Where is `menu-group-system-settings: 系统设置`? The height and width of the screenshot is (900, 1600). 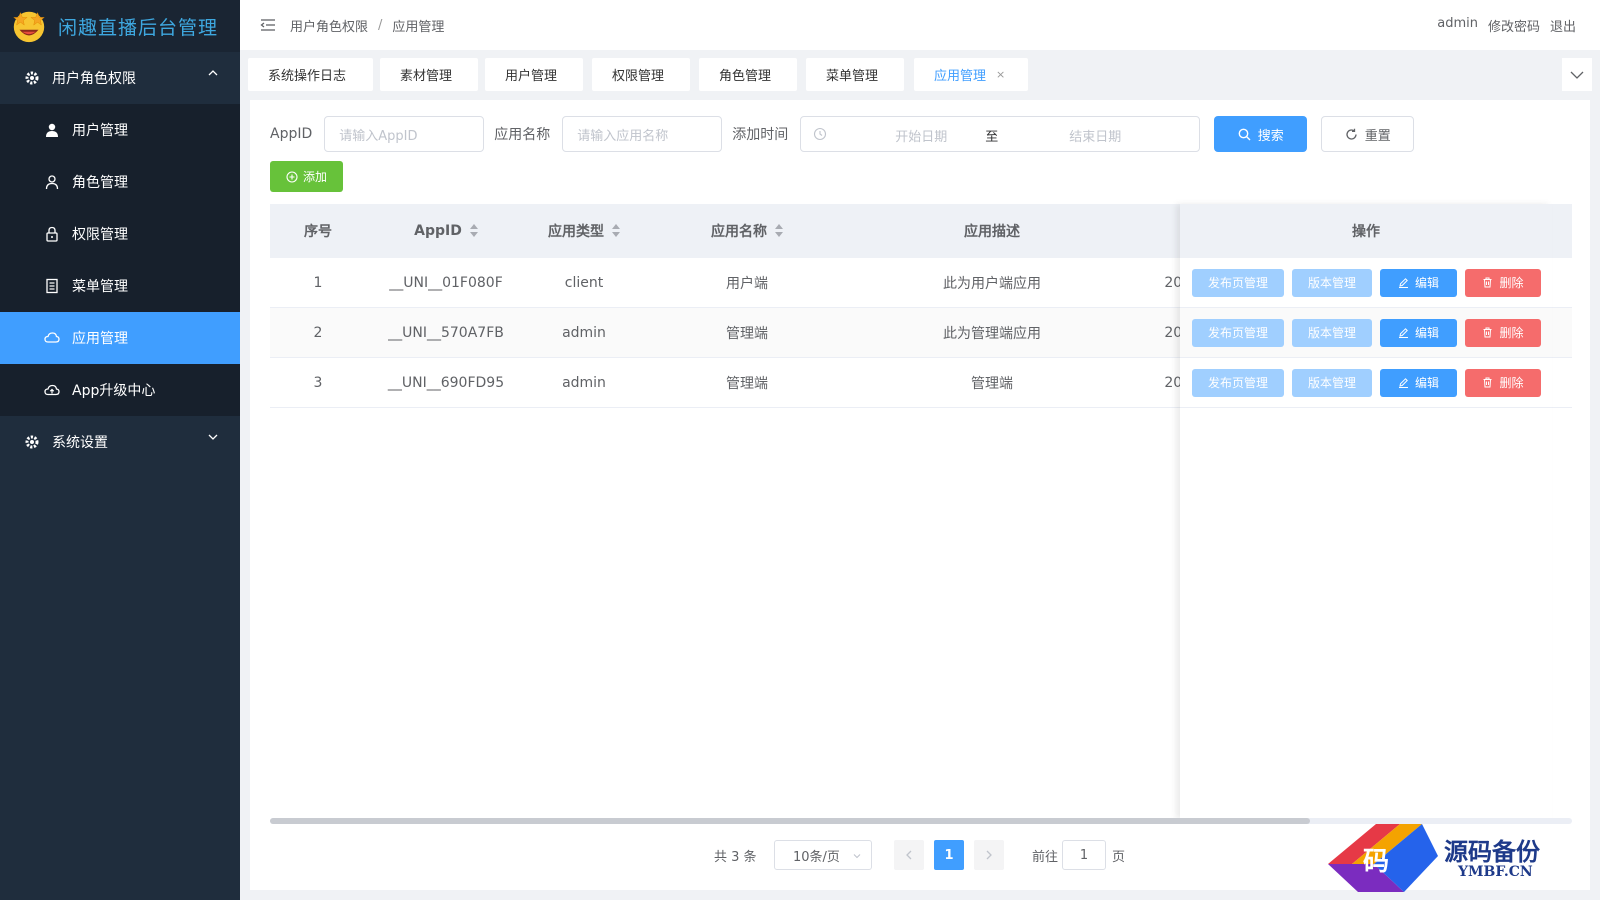
menu-group-system-settings: 系统设置 is located at coordinates (120, 442).